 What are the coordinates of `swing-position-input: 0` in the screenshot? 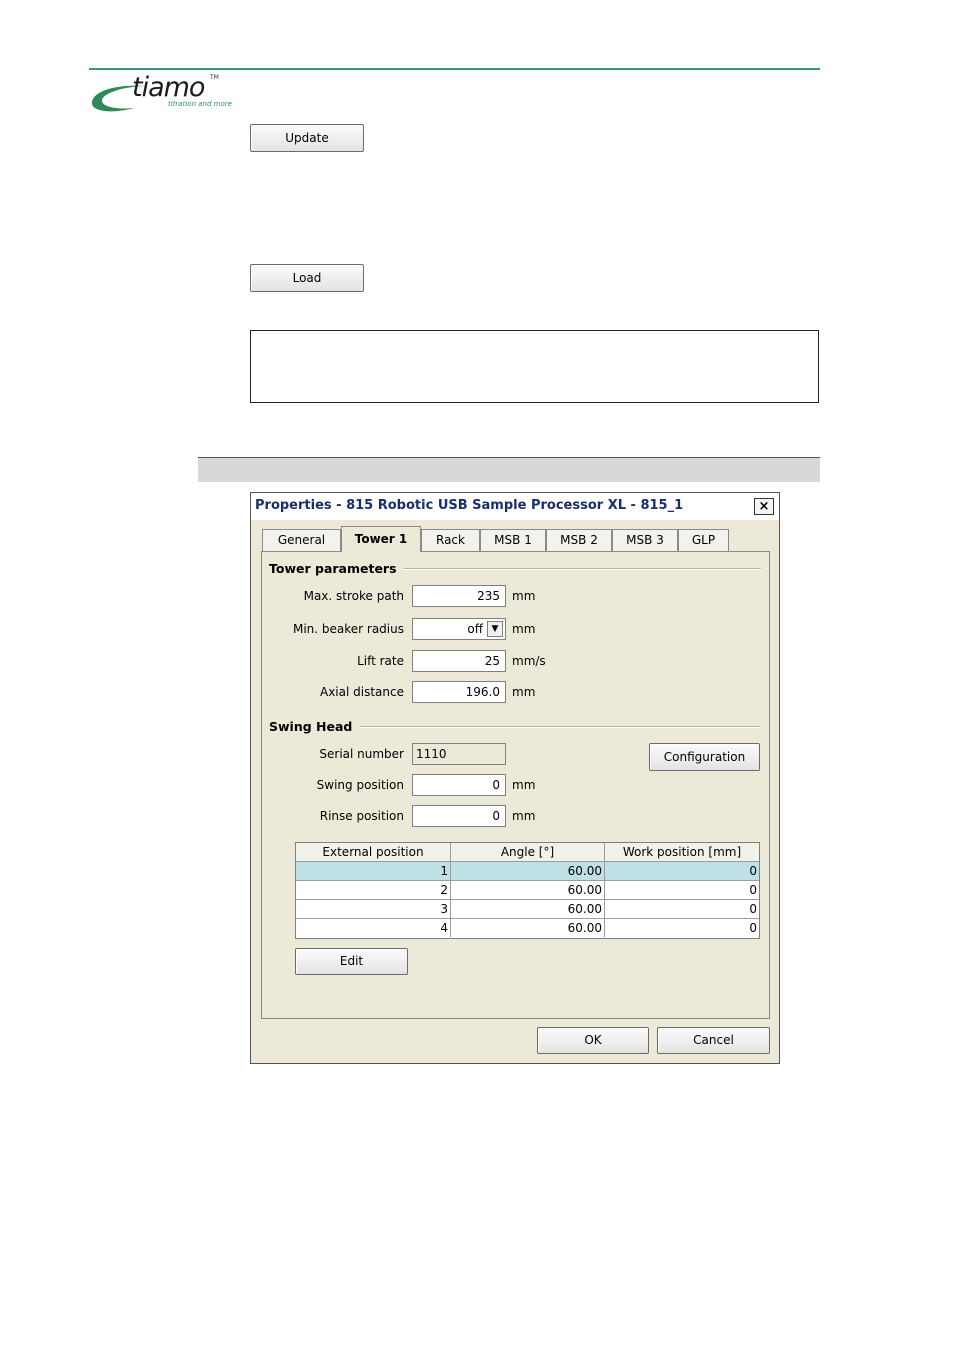 It's located at (459, 785).